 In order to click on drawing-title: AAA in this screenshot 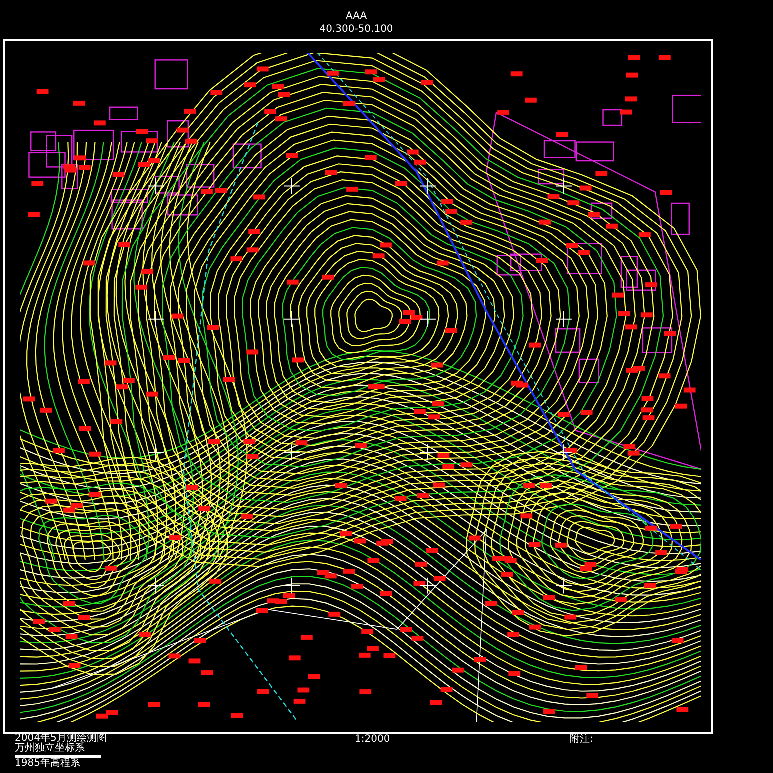, I will do `click(357, 16)`.